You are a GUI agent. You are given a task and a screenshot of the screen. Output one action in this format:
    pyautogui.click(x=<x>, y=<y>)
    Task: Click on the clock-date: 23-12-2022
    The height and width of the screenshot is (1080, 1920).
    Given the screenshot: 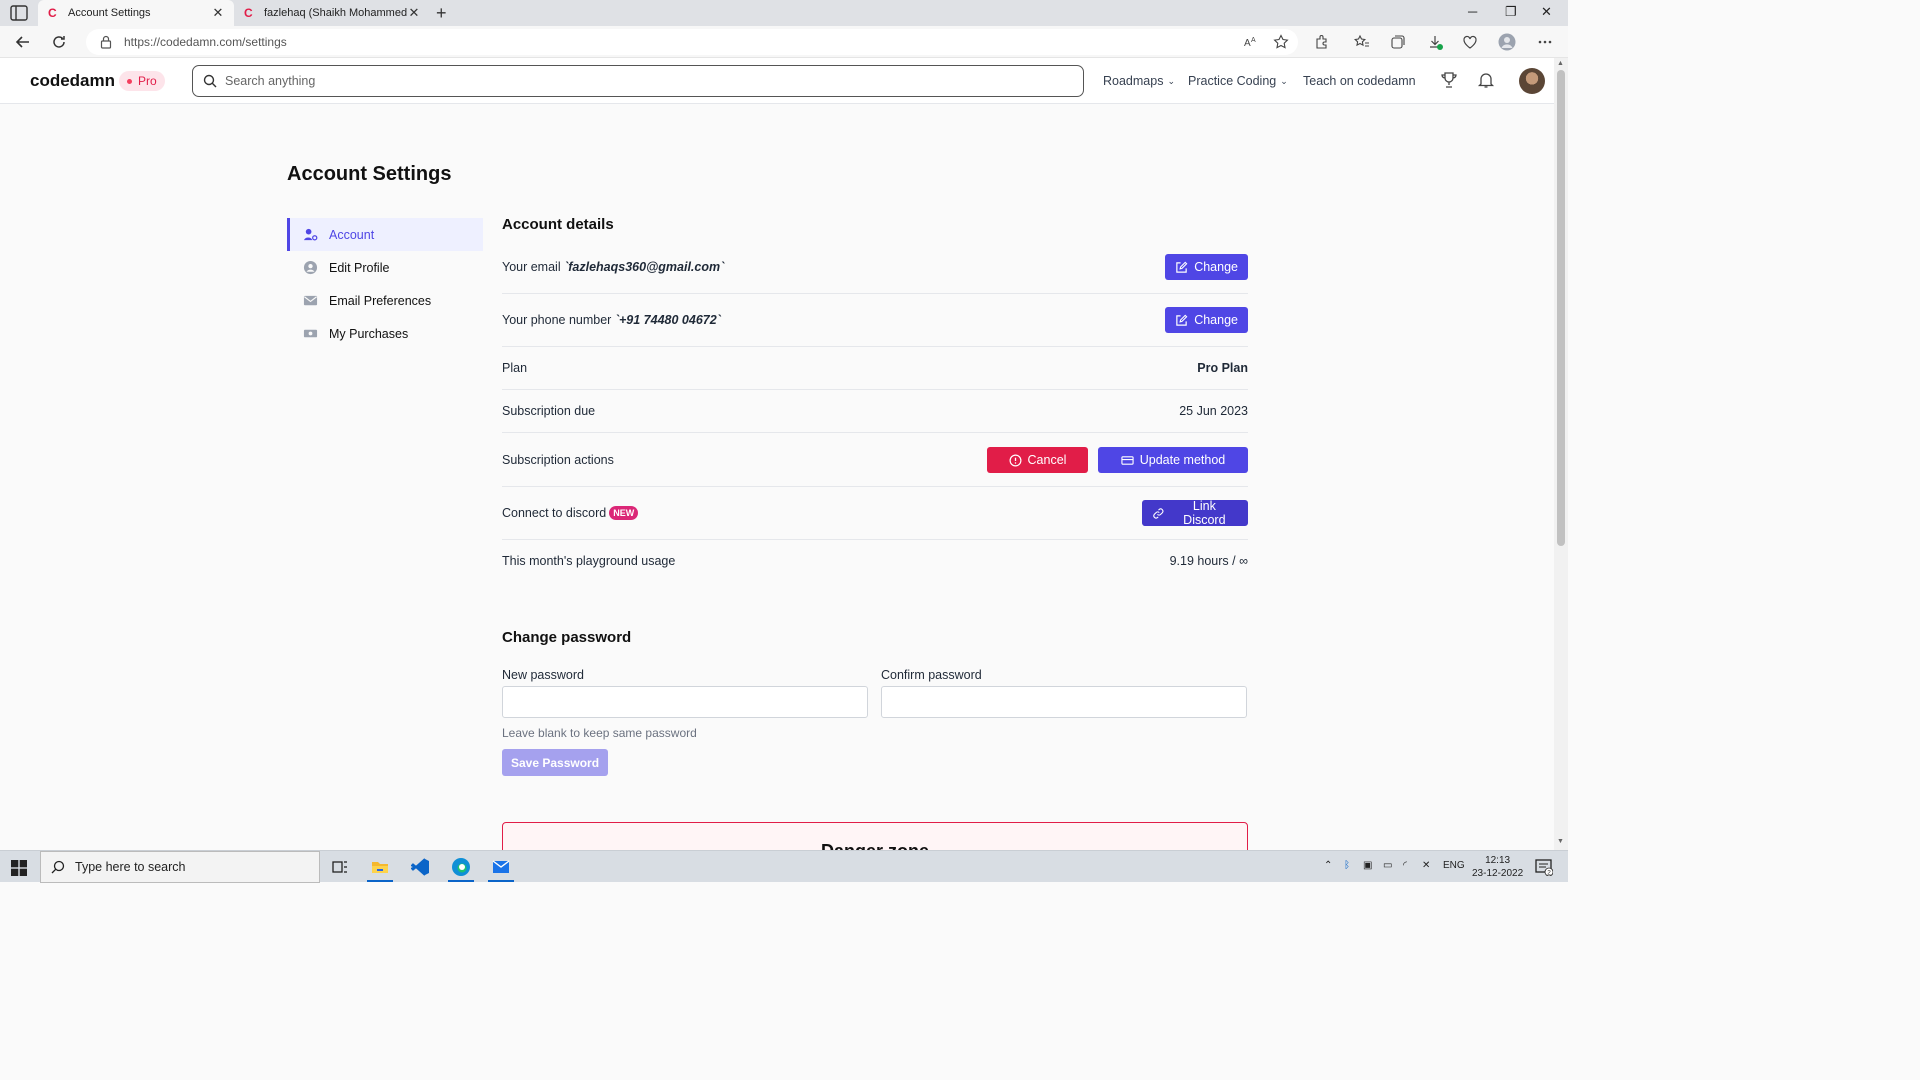 What is the action you would take?
    pyautogui.click(x=1498, y=873)
    